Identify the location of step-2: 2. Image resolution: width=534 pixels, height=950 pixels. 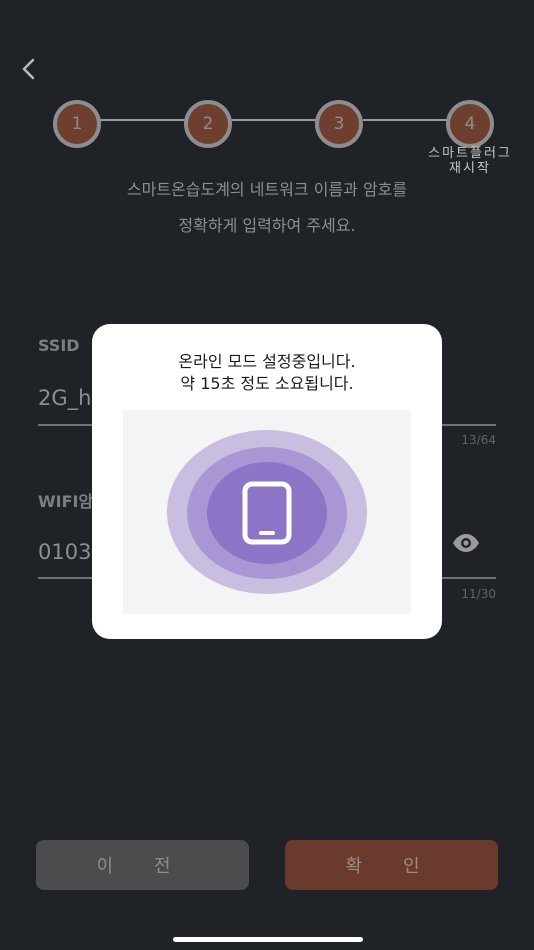
(208, 124).